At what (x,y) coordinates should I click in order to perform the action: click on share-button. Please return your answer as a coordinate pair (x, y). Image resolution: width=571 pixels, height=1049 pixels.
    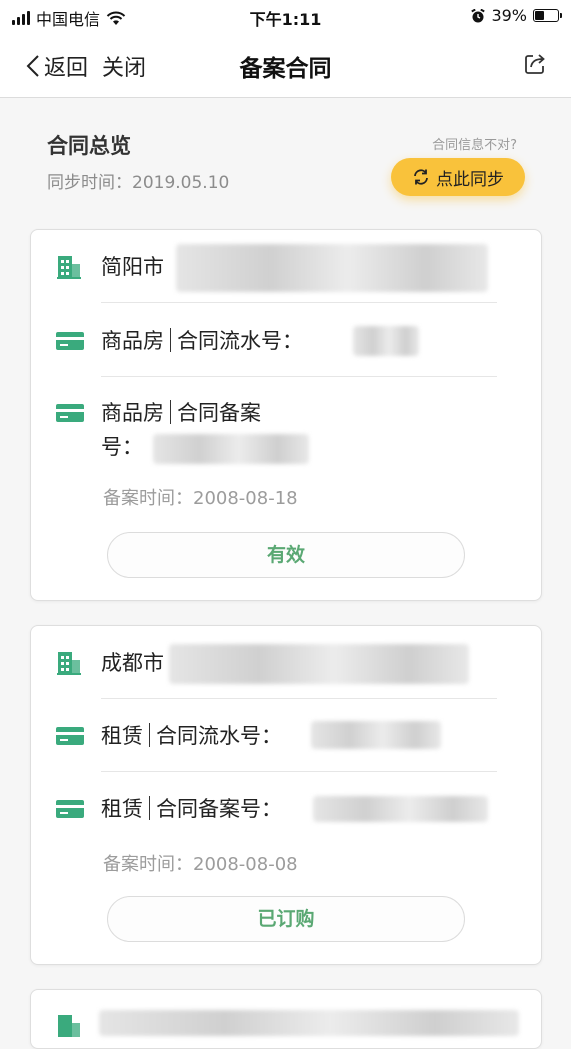
    Looking at the image, I should click on (535, 66).